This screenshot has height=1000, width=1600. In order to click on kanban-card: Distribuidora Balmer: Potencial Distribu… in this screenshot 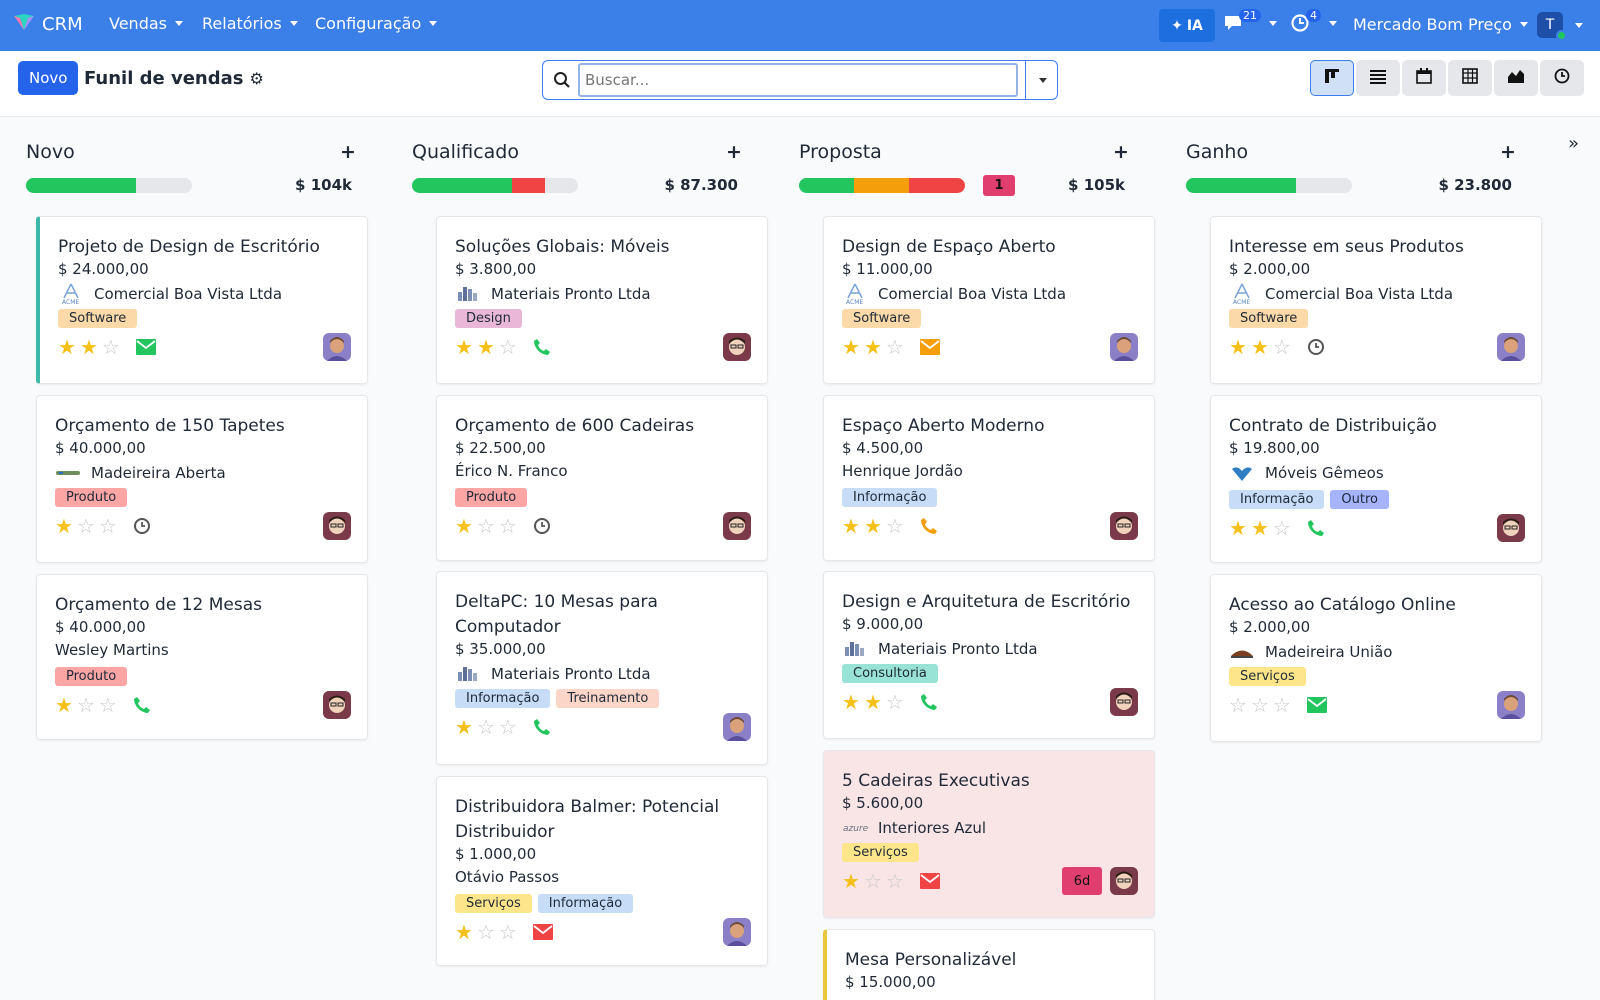, I will do `click(602, 871)`.